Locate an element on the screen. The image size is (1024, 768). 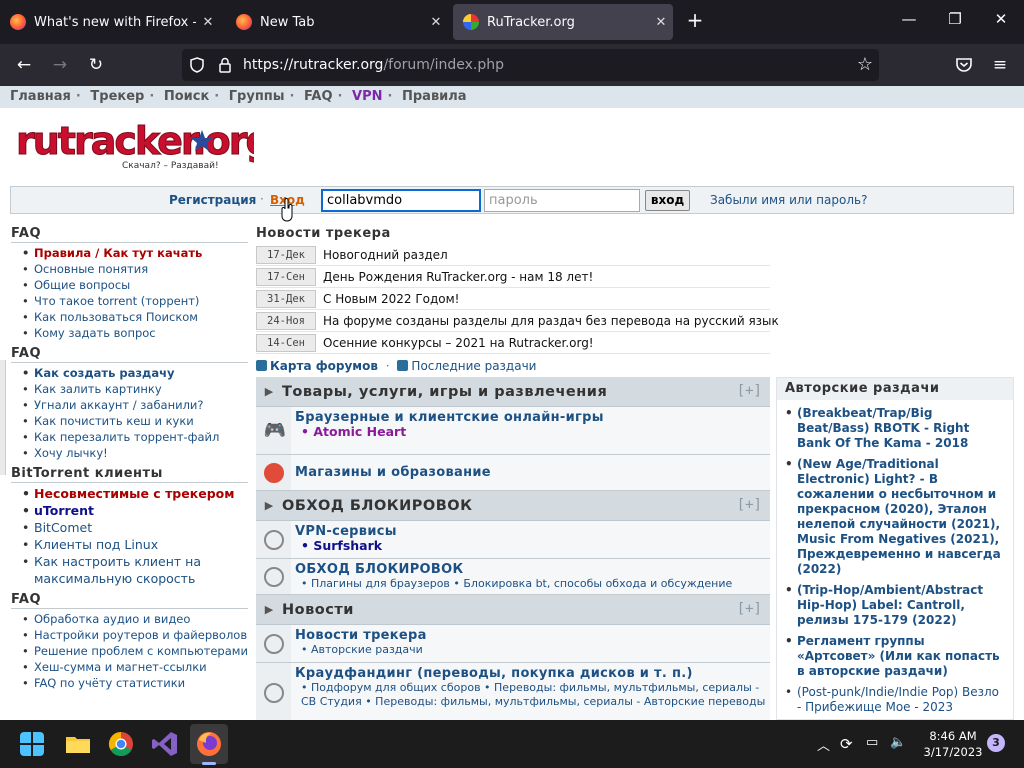
sidebar-link: Общие вопросы is located at coordinates (138, 285).